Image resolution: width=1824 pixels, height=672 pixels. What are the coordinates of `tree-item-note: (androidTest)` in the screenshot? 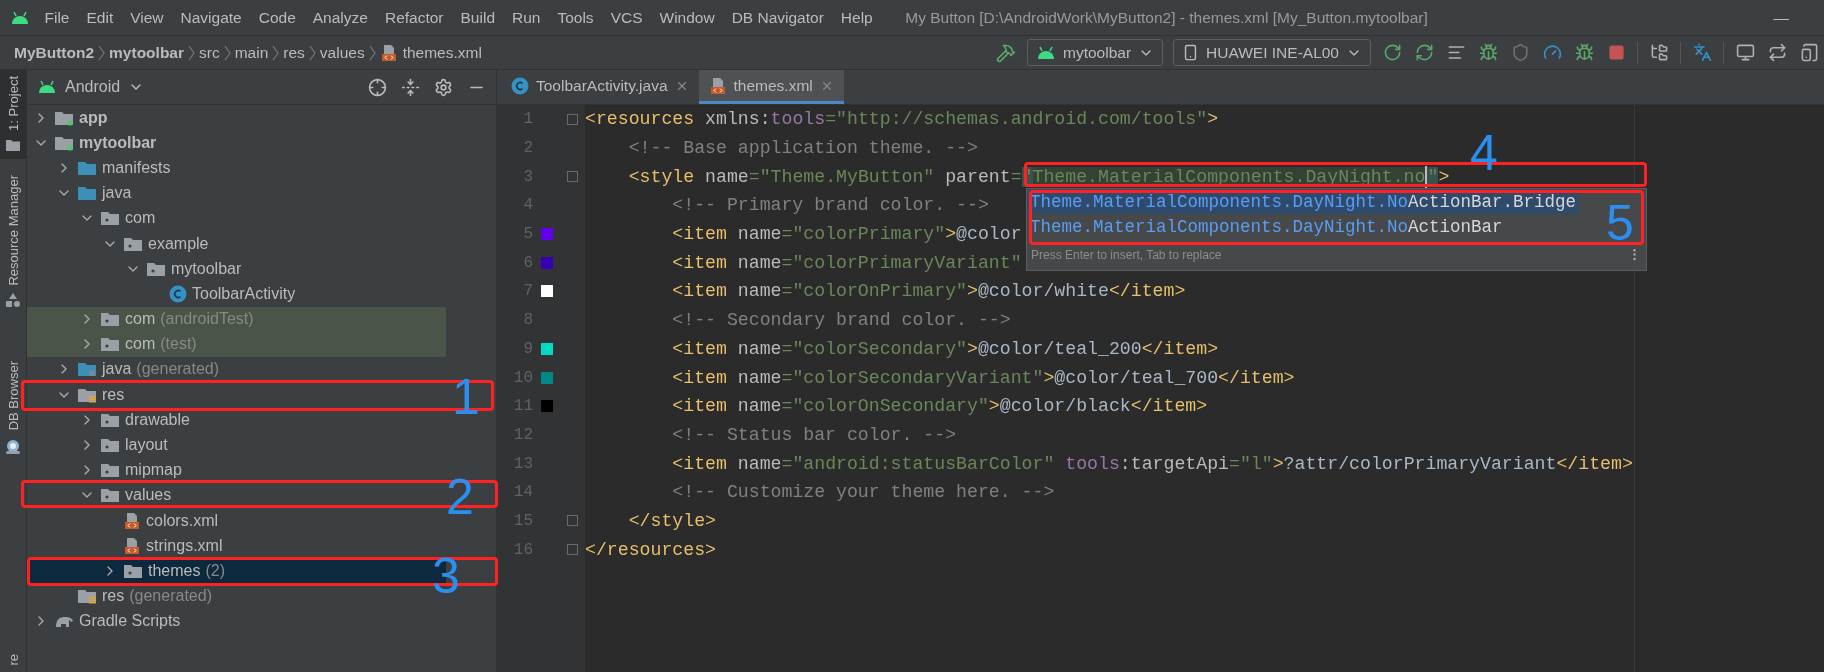 It's located at (207, 319).